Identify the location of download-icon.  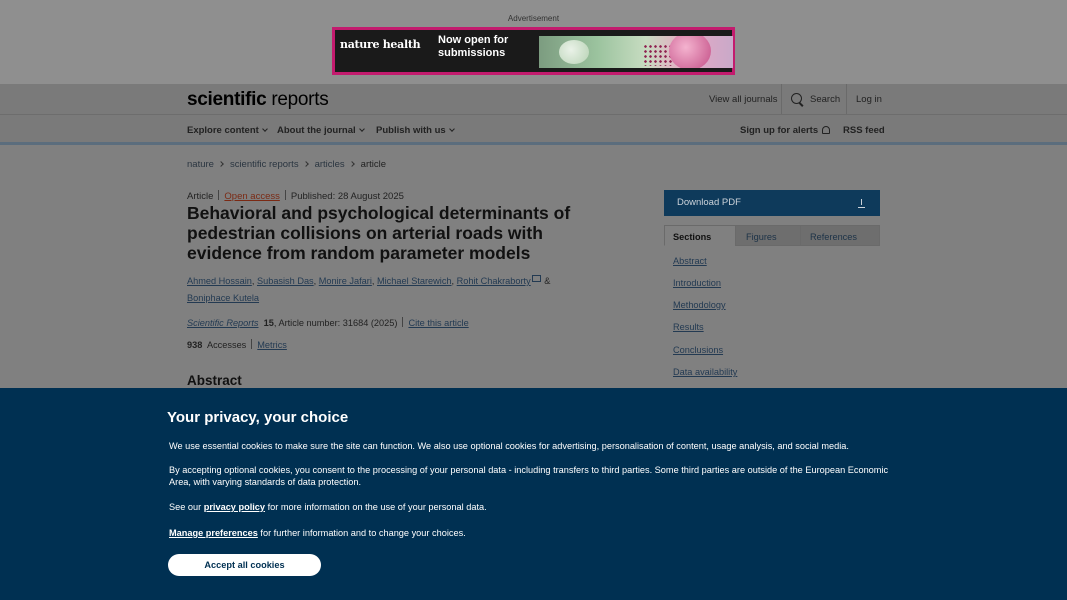
(862, 204).